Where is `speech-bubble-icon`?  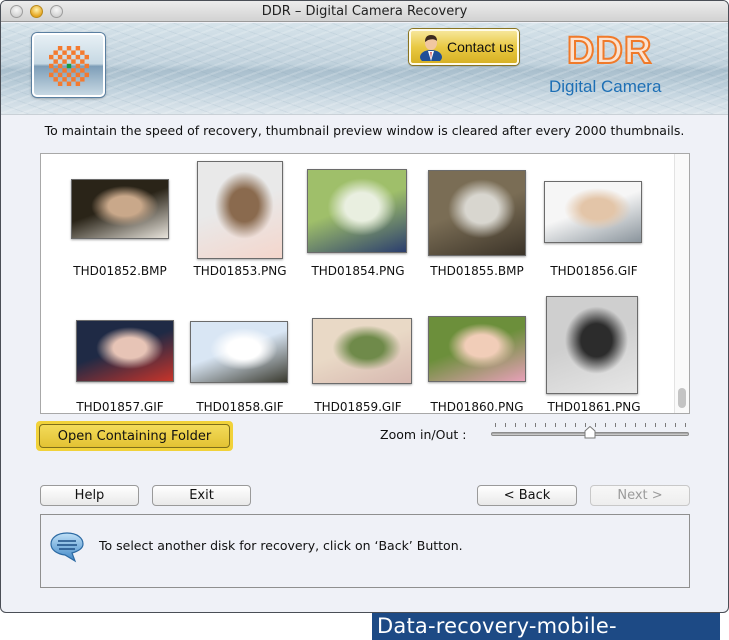 speech-bubble-icon is located at coordinates (67, 547).